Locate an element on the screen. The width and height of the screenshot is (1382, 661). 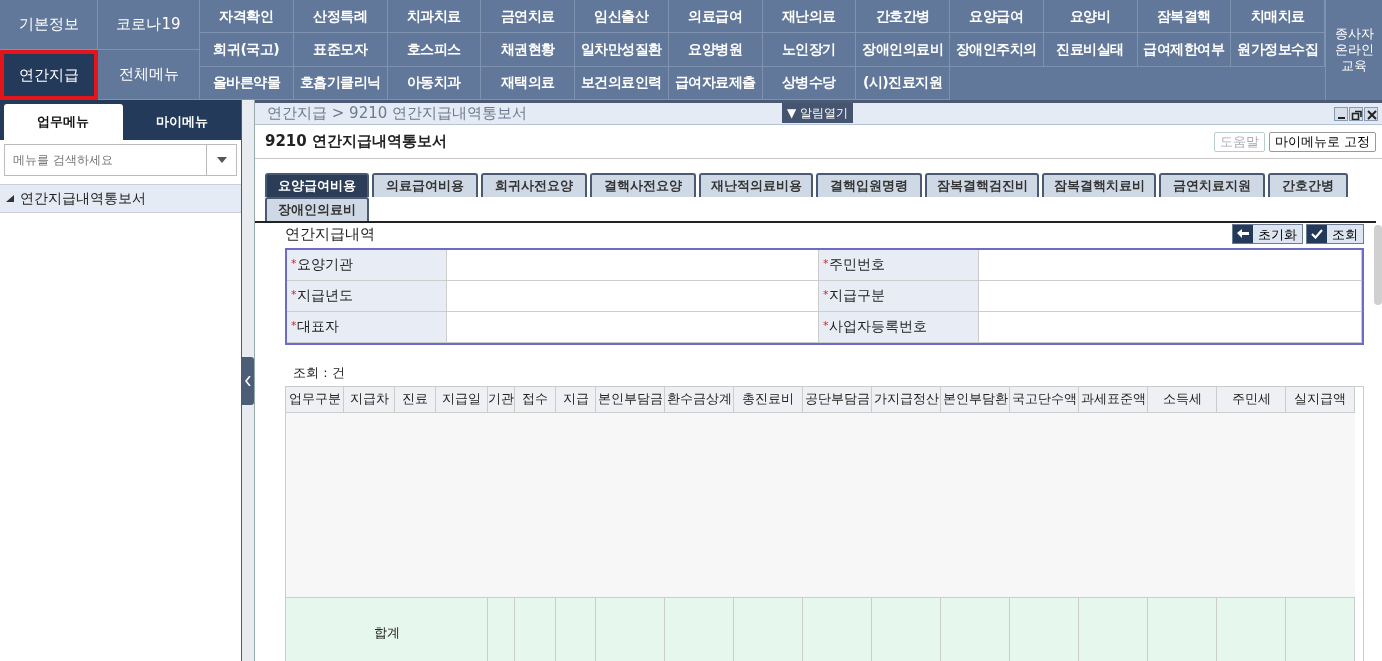
column-header: 지급일 is located at coordinates (462, 400).